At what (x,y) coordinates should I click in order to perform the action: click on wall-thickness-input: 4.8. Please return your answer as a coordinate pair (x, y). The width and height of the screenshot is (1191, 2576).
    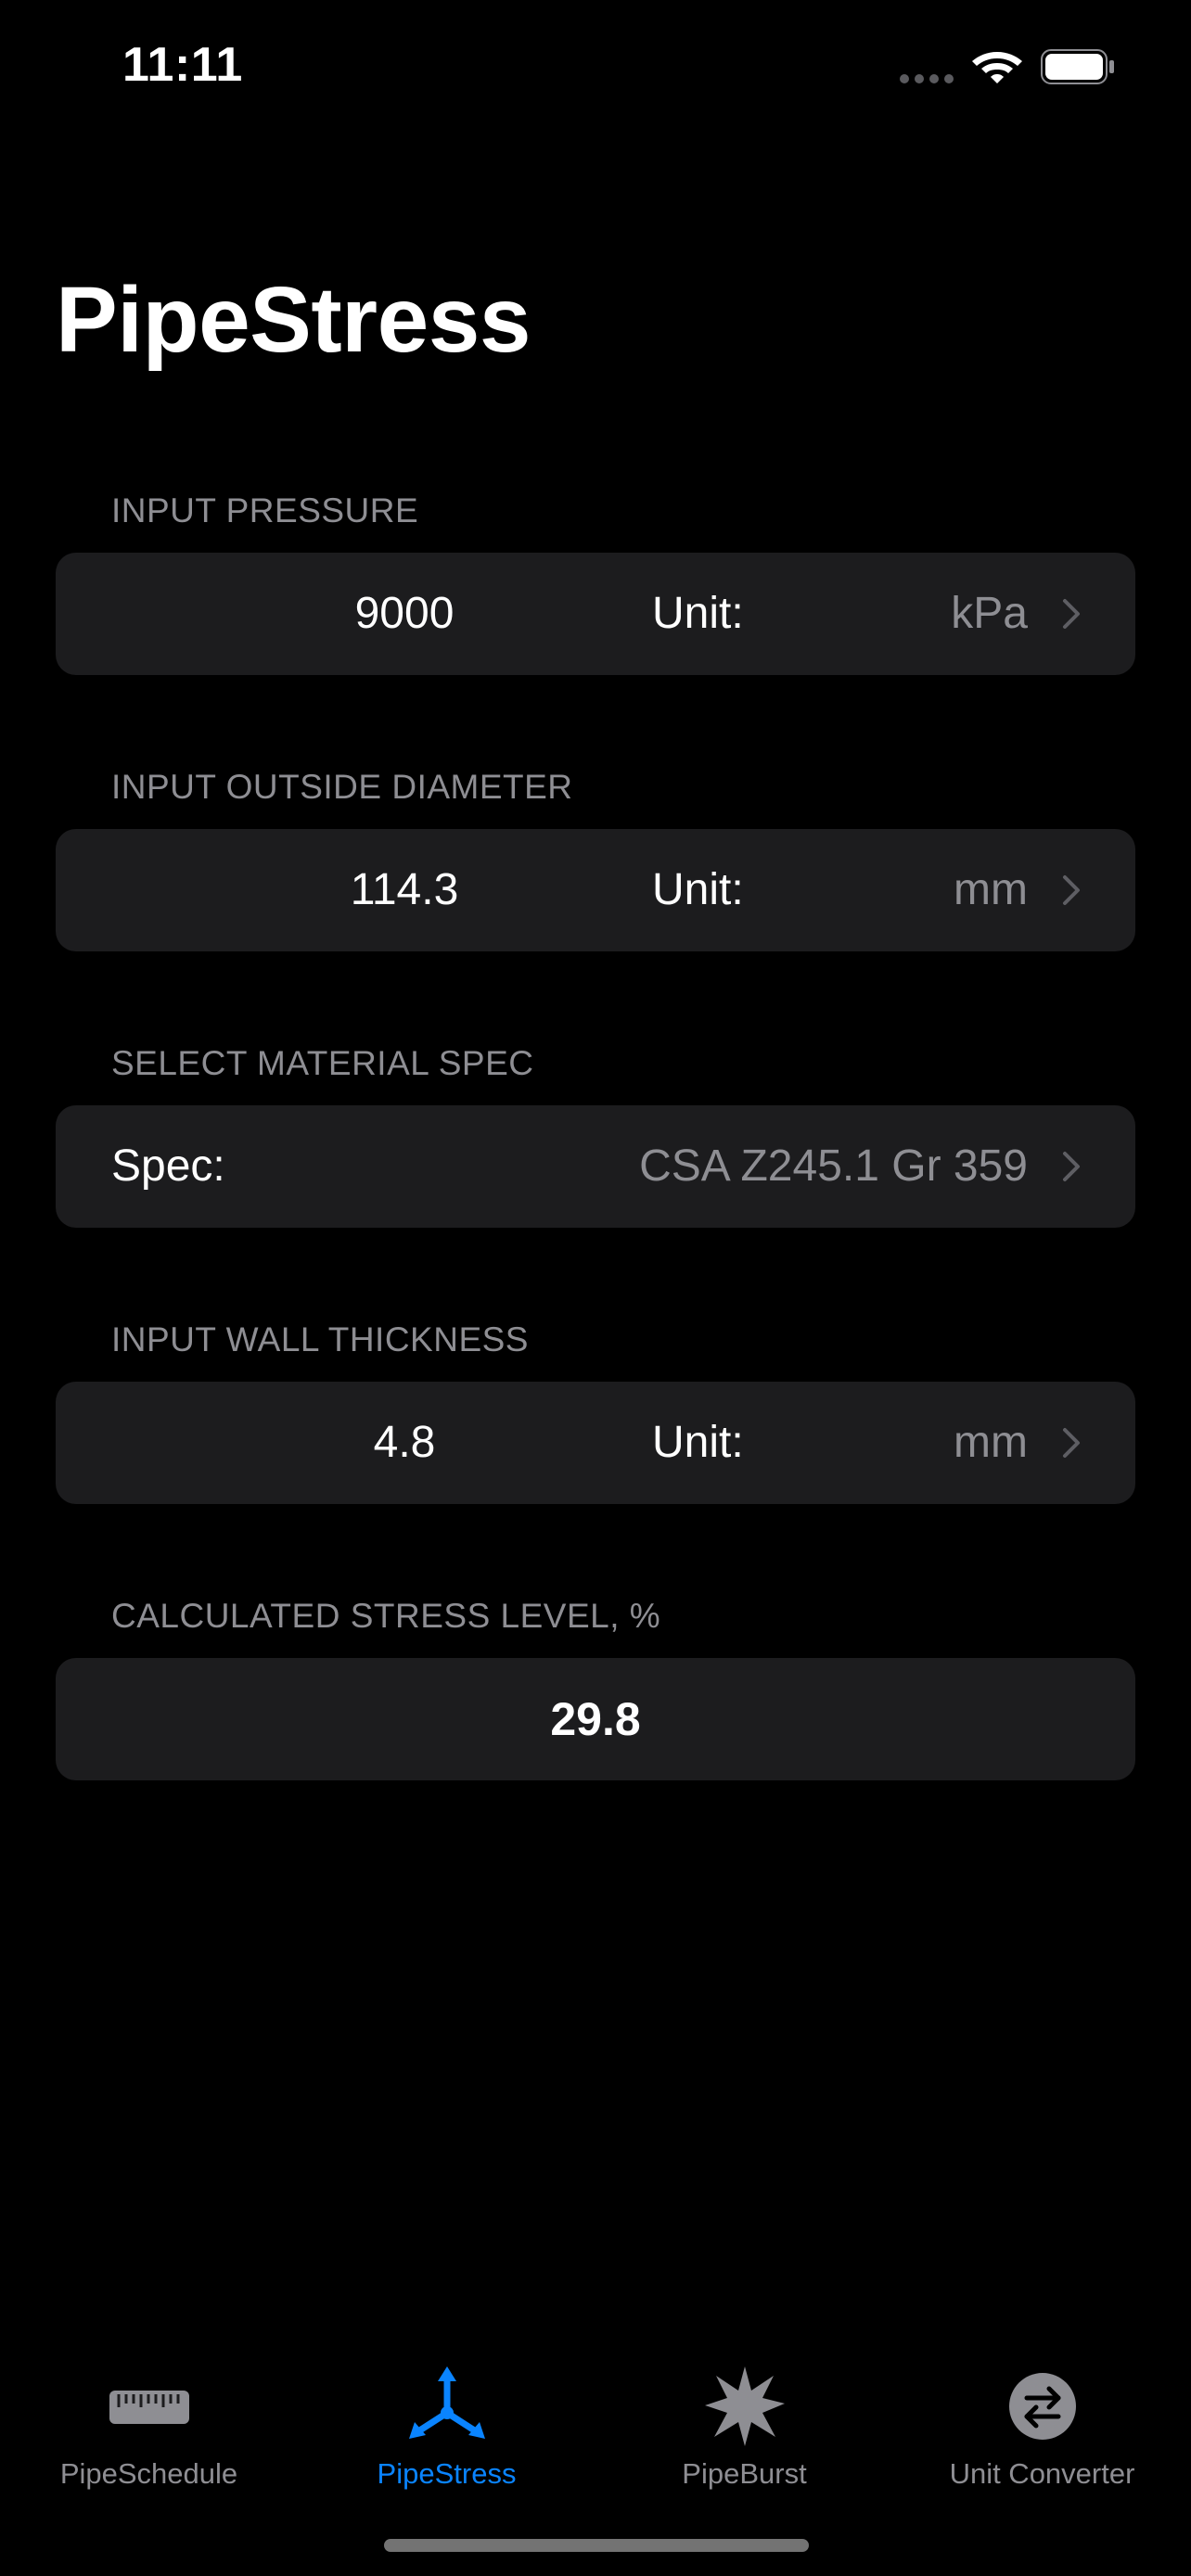
    Looking at the image, I should click on (404, 1443).